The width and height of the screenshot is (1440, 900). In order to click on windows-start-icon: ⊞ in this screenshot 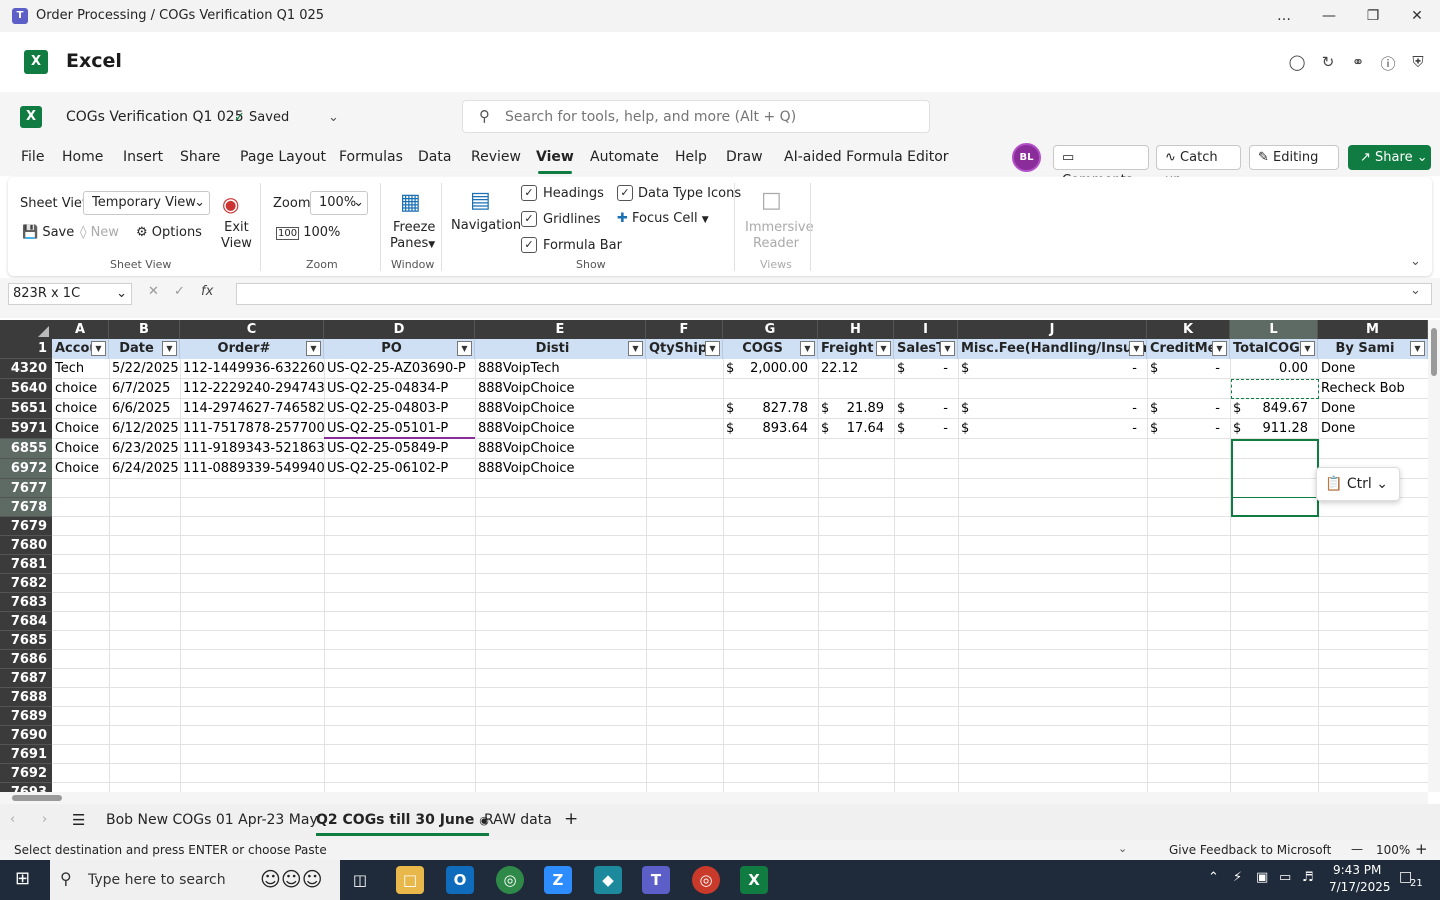, I will do `click(22, 878)`.